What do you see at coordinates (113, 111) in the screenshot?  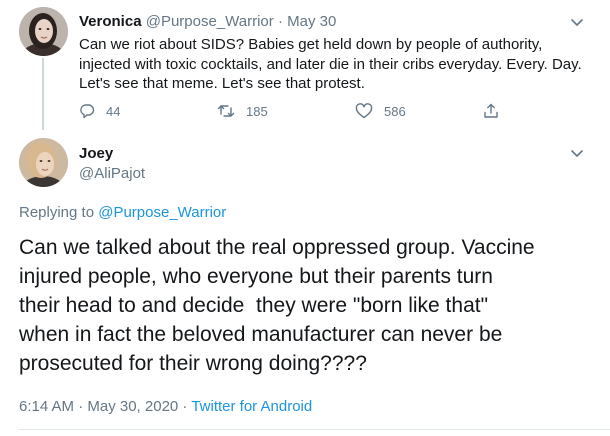 I see `reply-count: 44` at bounding box center [113, 111].